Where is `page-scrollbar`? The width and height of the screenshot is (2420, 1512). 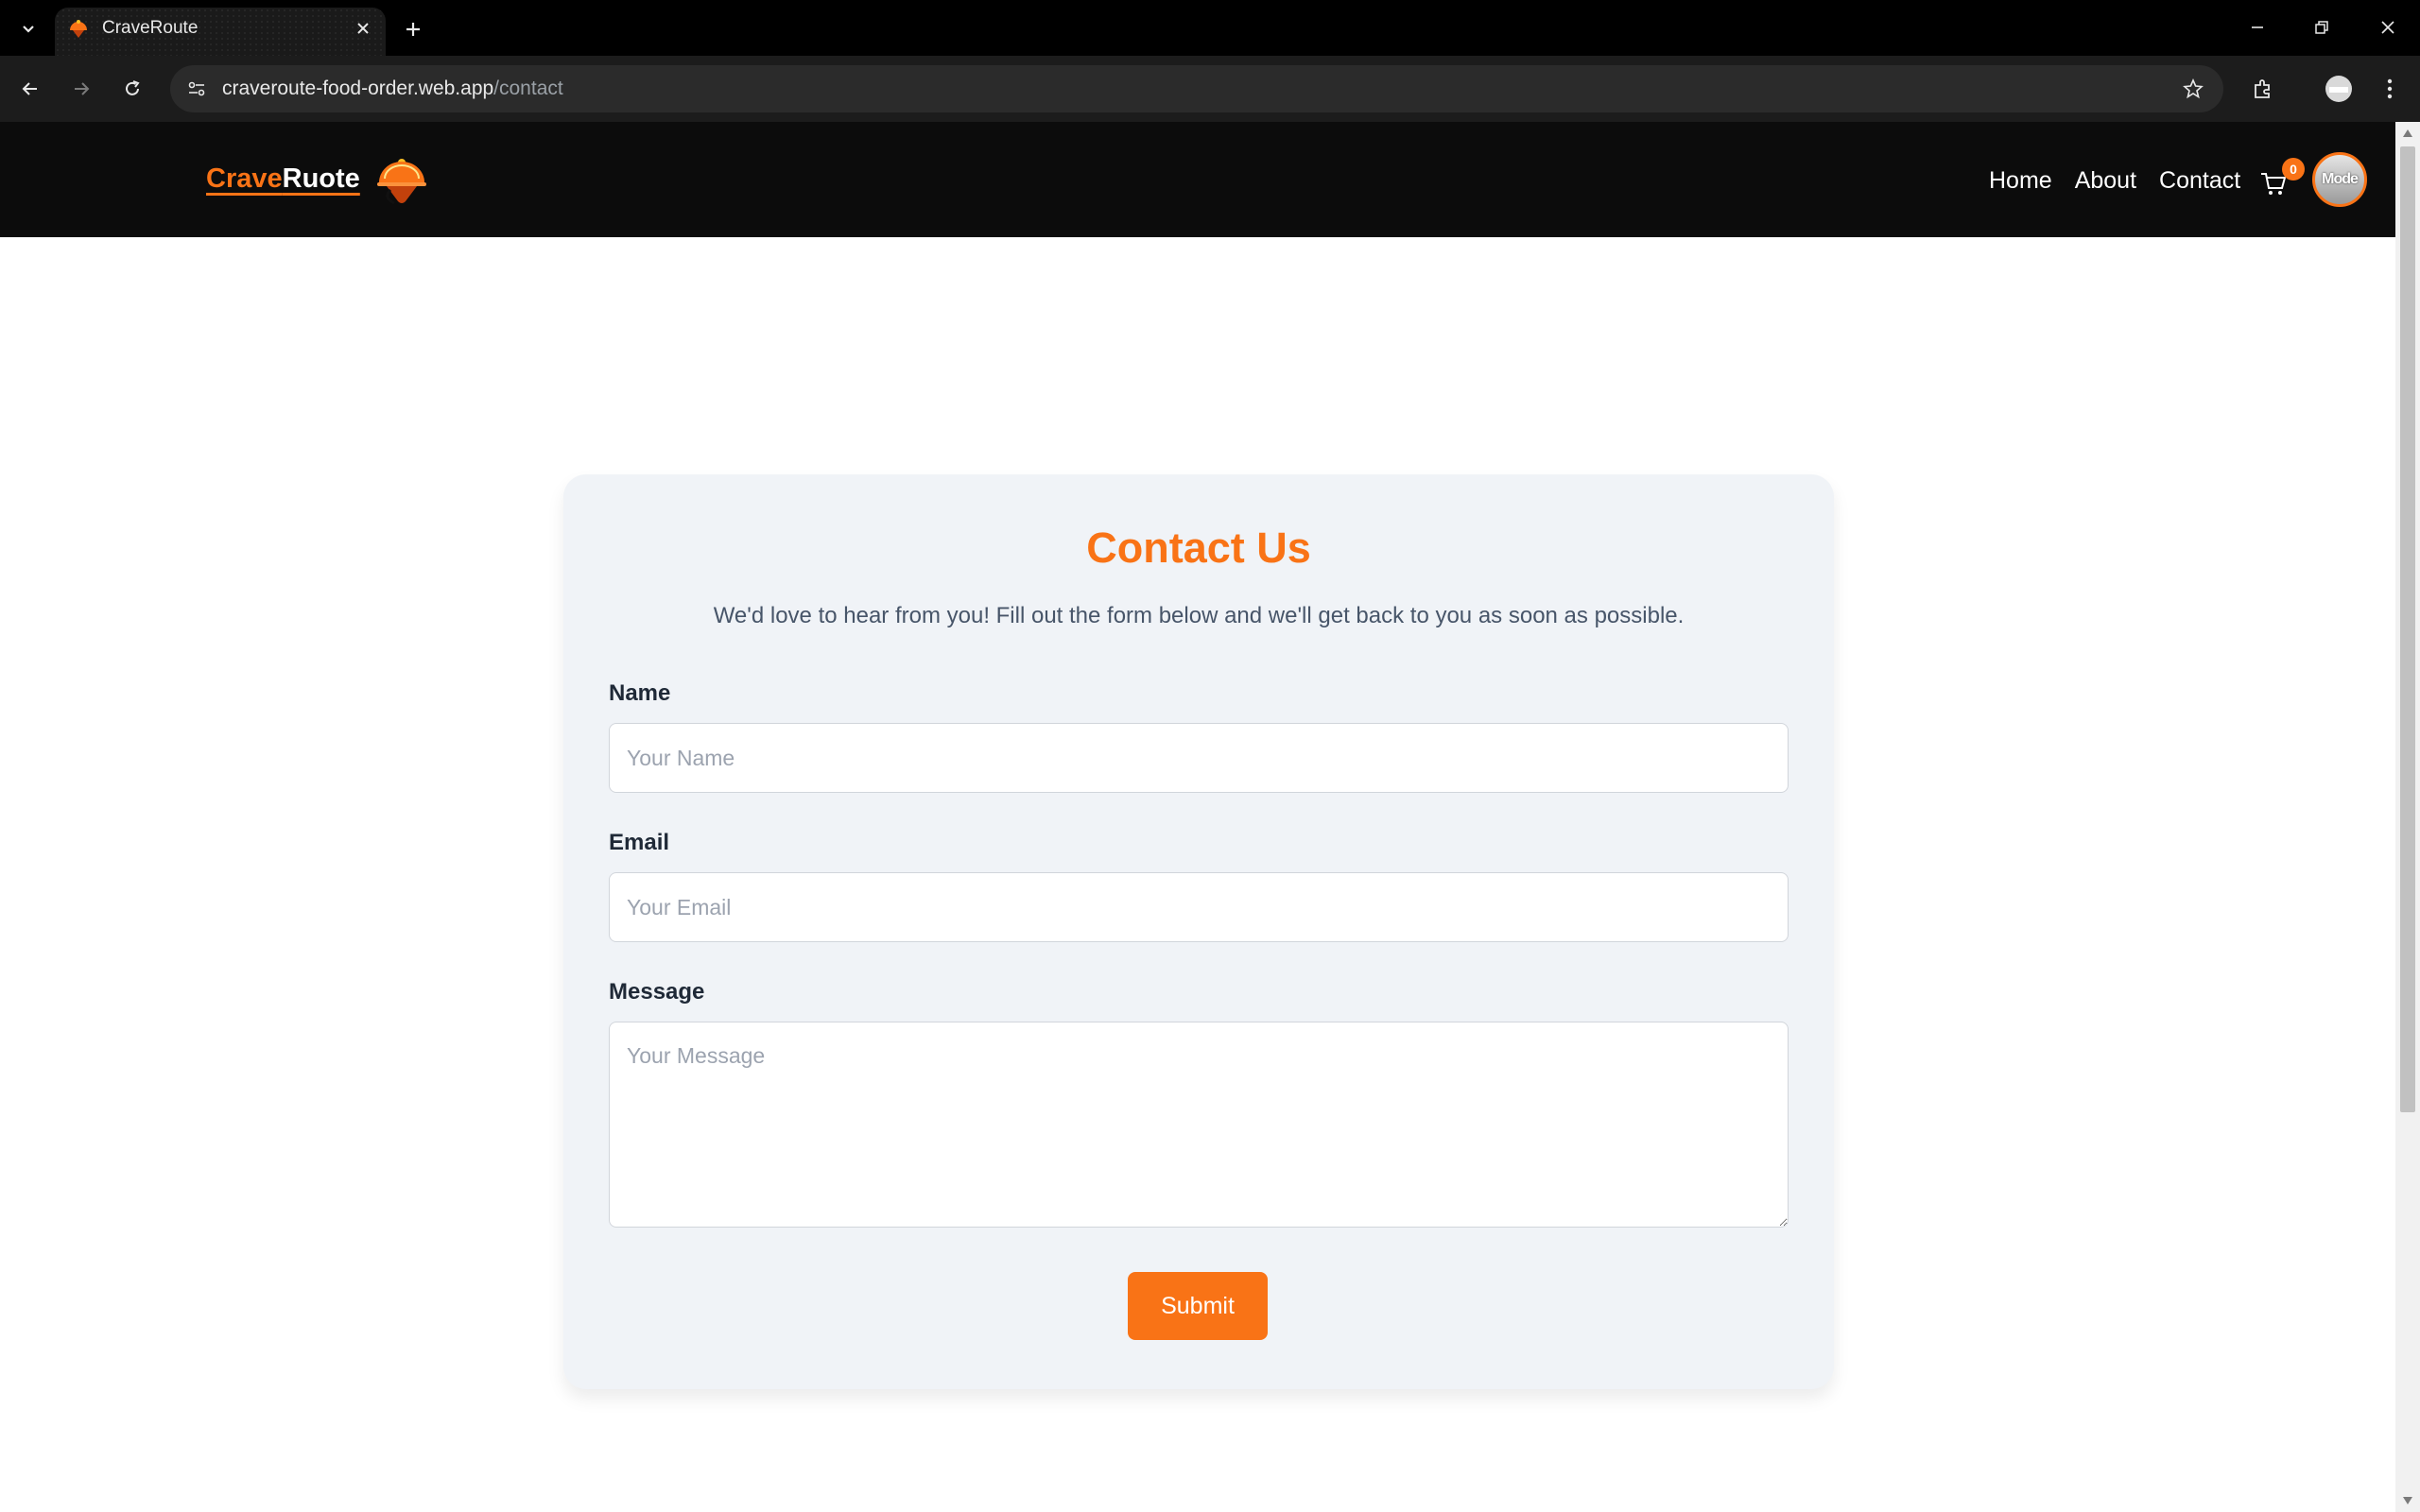 page-scrollbar is located at coordinates (2408, 817).